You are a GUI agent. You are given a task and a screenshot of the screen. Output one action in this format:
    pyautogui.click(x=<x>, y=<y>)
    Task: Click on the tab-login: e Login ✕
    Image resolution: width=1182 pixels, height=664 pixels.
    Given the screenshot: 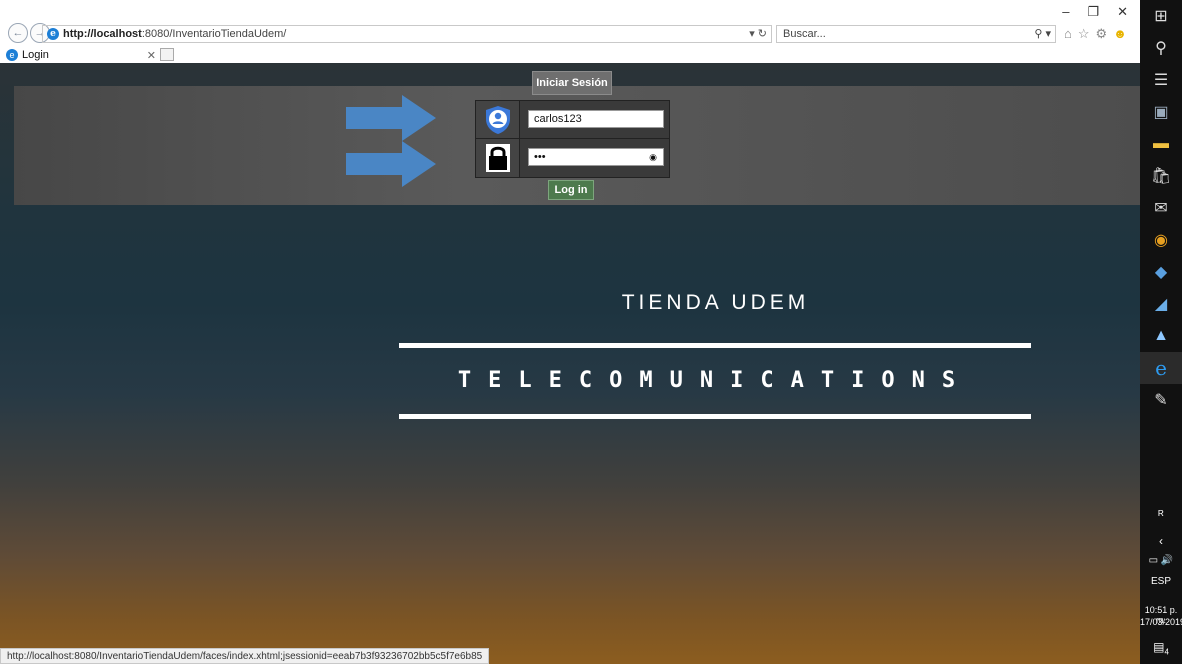 What is the action you would take?
    pyautogui.click(x=81, y=55)
    